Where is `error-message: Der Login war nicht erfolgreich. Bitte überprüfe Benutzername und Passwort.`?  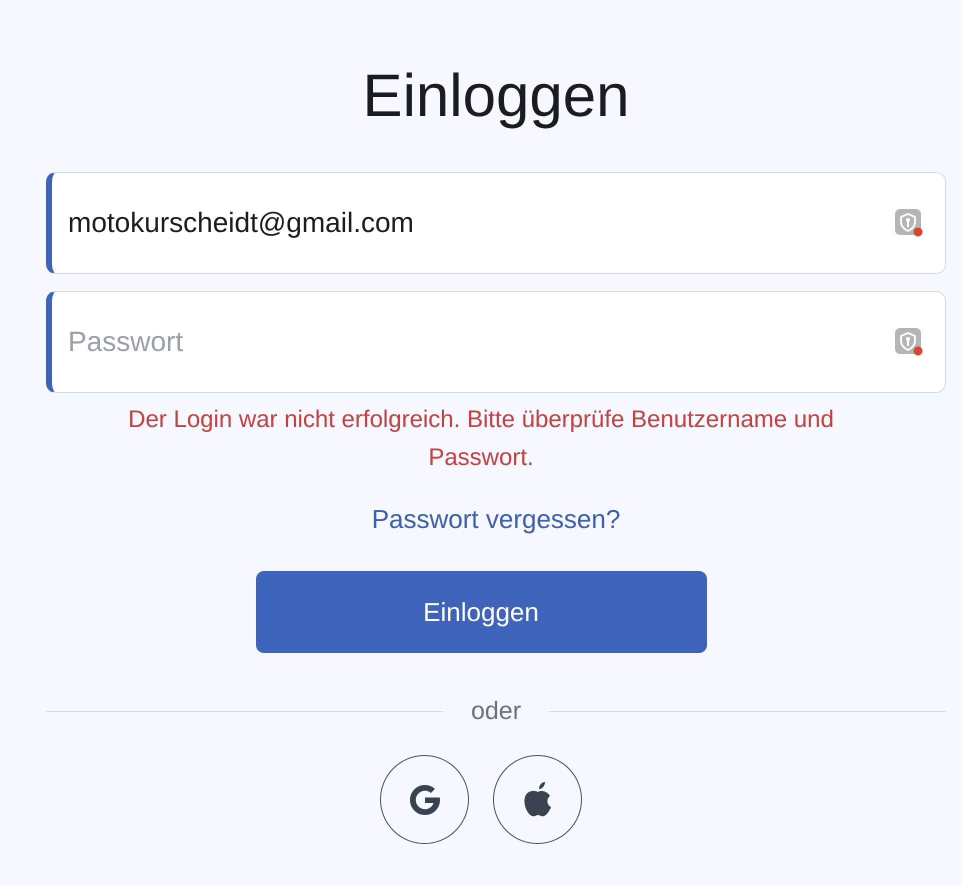 error-message: Der Login war nicht erfolgreich. Bitte überprüfe Benutzername und Passwort. is located at coordinates (481, 439).